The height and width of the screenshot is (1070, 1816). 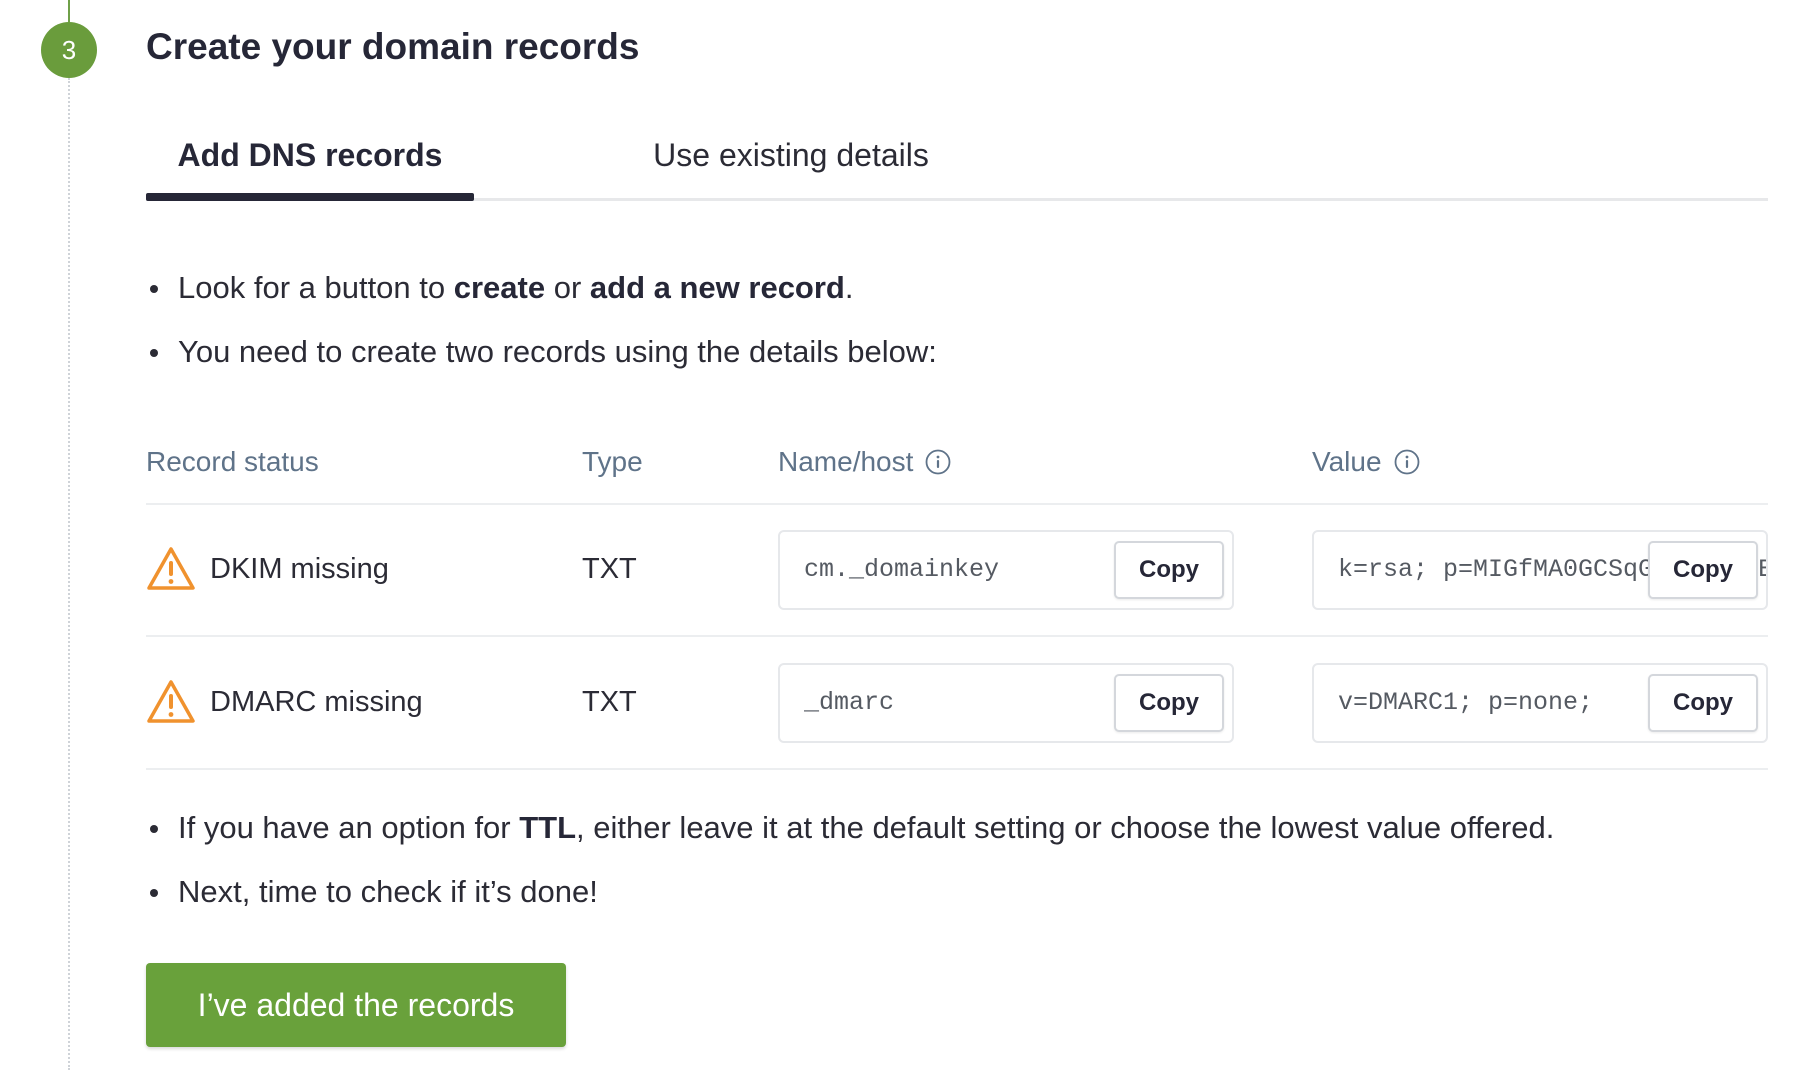 What do you see at coordinates (69, 50) in the screenshot?
I see `step-number-badge: 3` at bounding box center [69, 50].